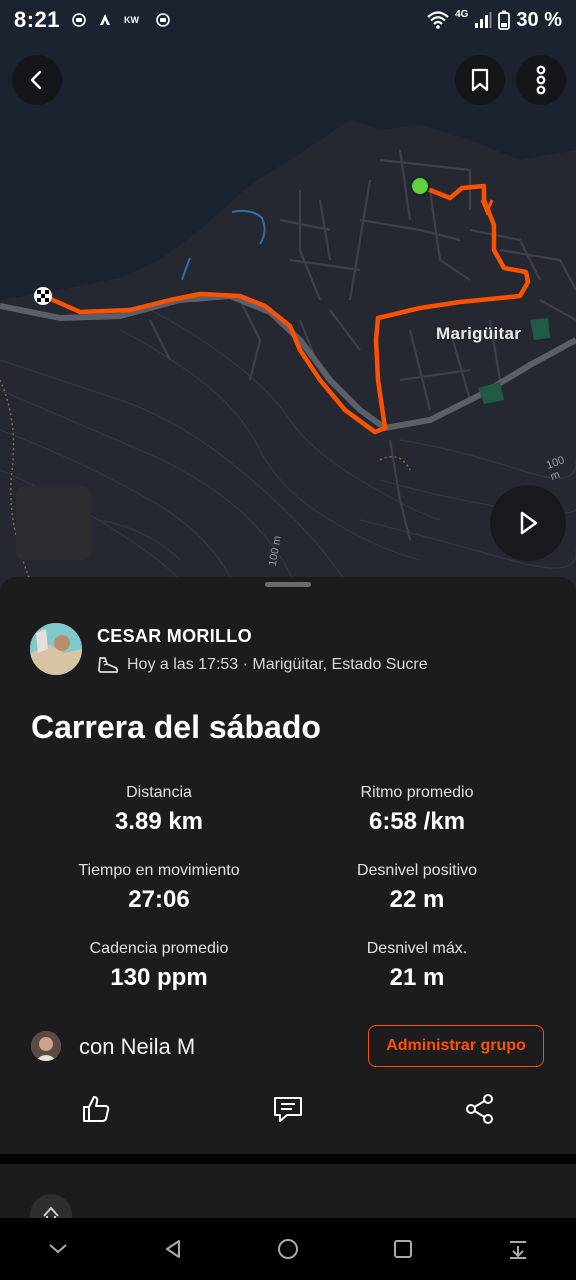 The image size is (576, 1280). What do you see at coordinates (159, 792) in the screenshot?
I see `stat-label: Distancia` at bounding box center [159, 792].